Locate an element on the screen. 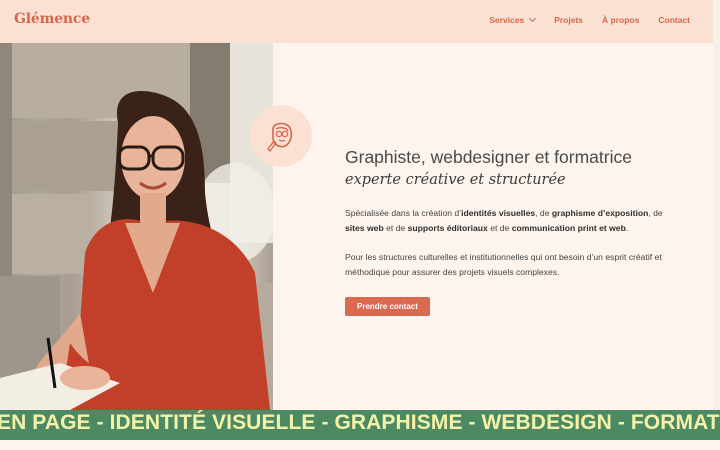 The height and width of the screenshot is (450, 720). nav-item-services: Services is located at coordinates (513, 19).